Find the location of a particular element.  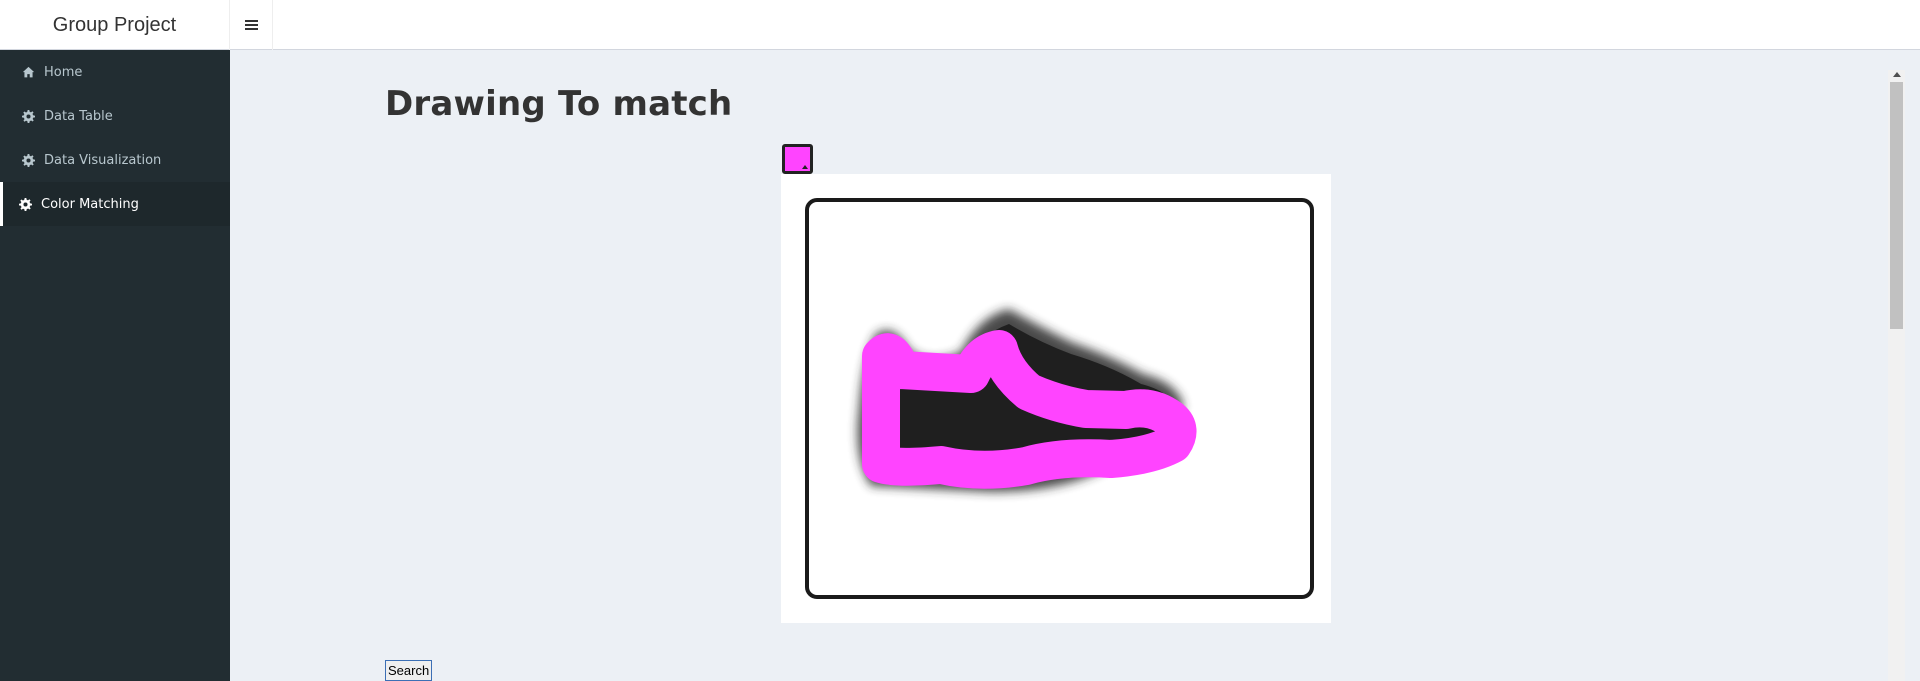

sidebar-item-home: Home is located at coordinates (115, 72).